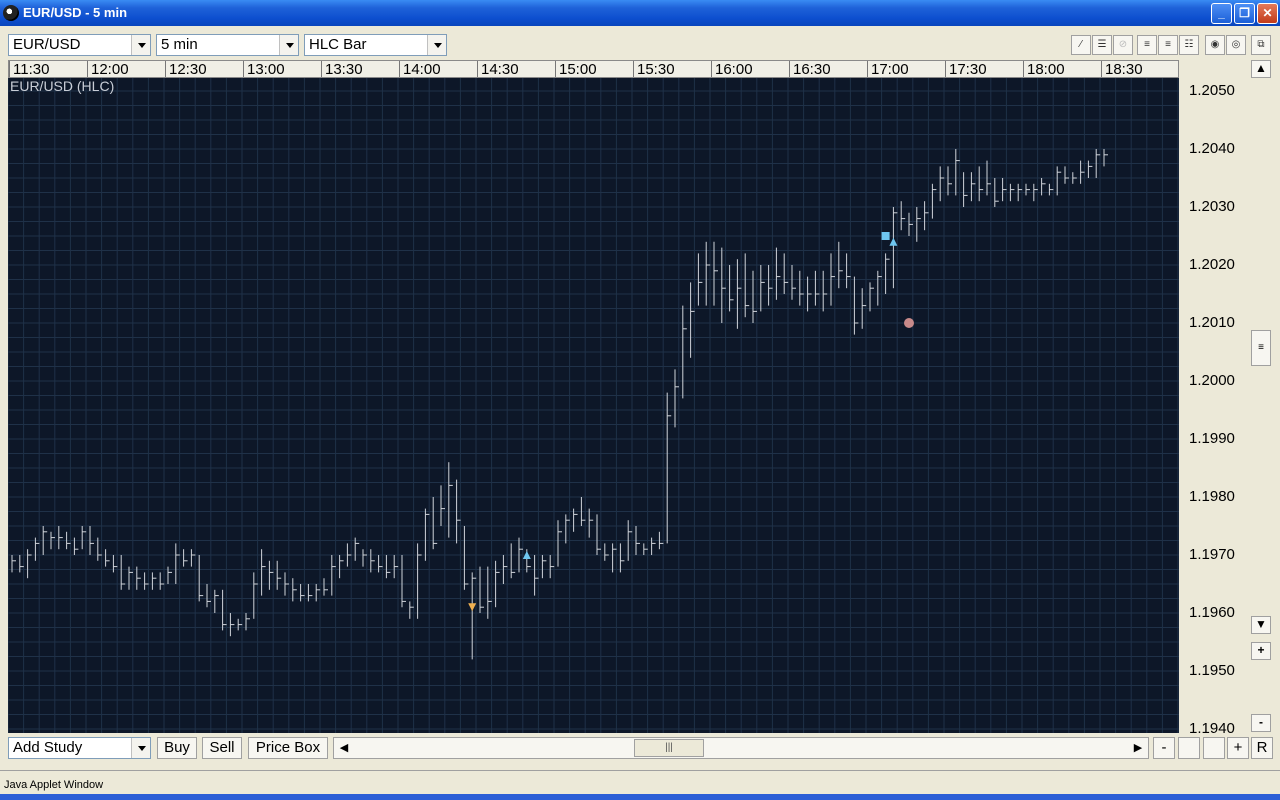 The width and height of the screenshot is (1280, 800). Describe the element at coordinates (1212, 554) in the screenshot. I see `price-label: 1.1970` at that location.